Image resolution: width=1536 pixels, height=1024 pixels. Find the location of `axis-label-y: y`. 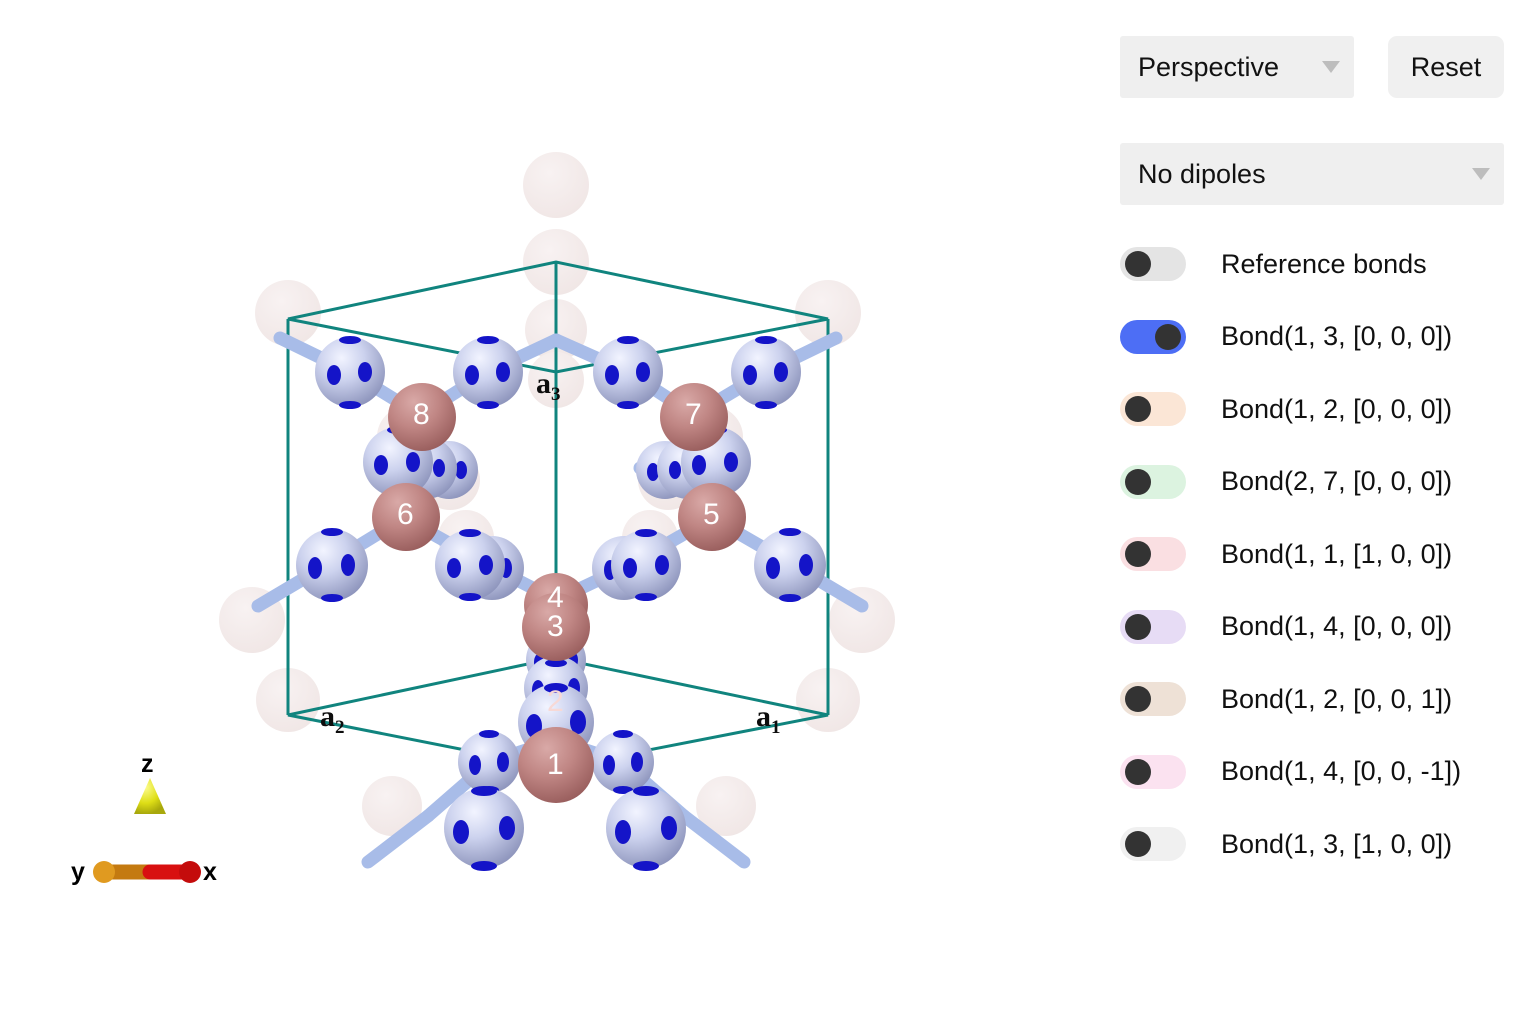

axis-label-y: y is located at coordinates (78, 872).